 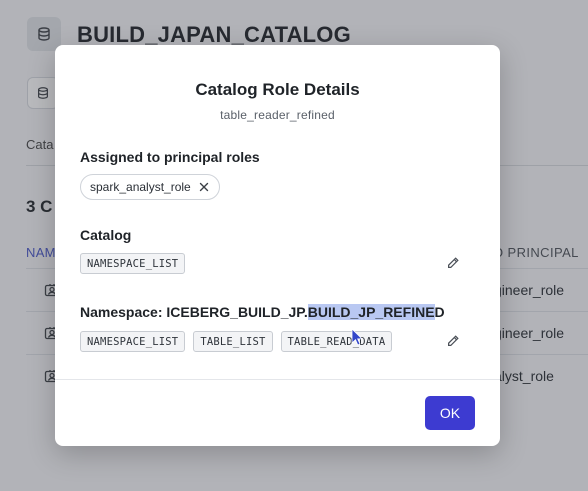 What do you see at coordinates (170, 157) in the screenshot?
I see `principal-roles-label: Assigned to principal roles` at bounding box center [170, 157].